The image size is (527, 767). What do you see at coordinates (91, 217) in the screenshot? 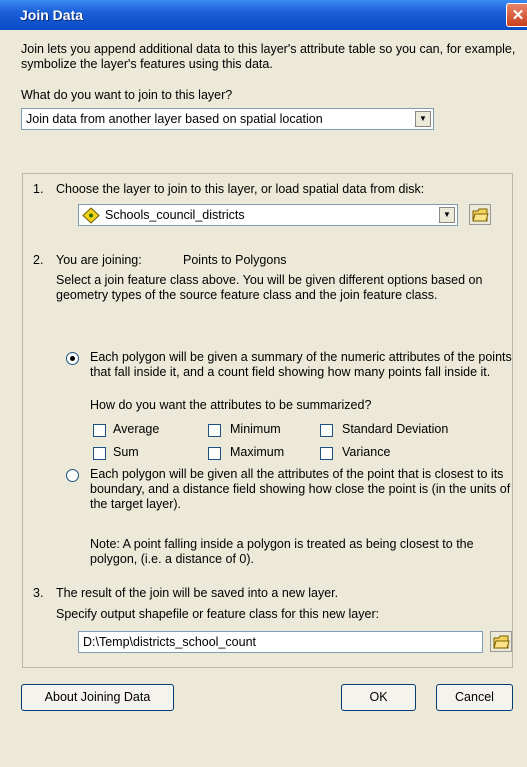
I see `point-layer-icon` at bounding box center [91, 217].